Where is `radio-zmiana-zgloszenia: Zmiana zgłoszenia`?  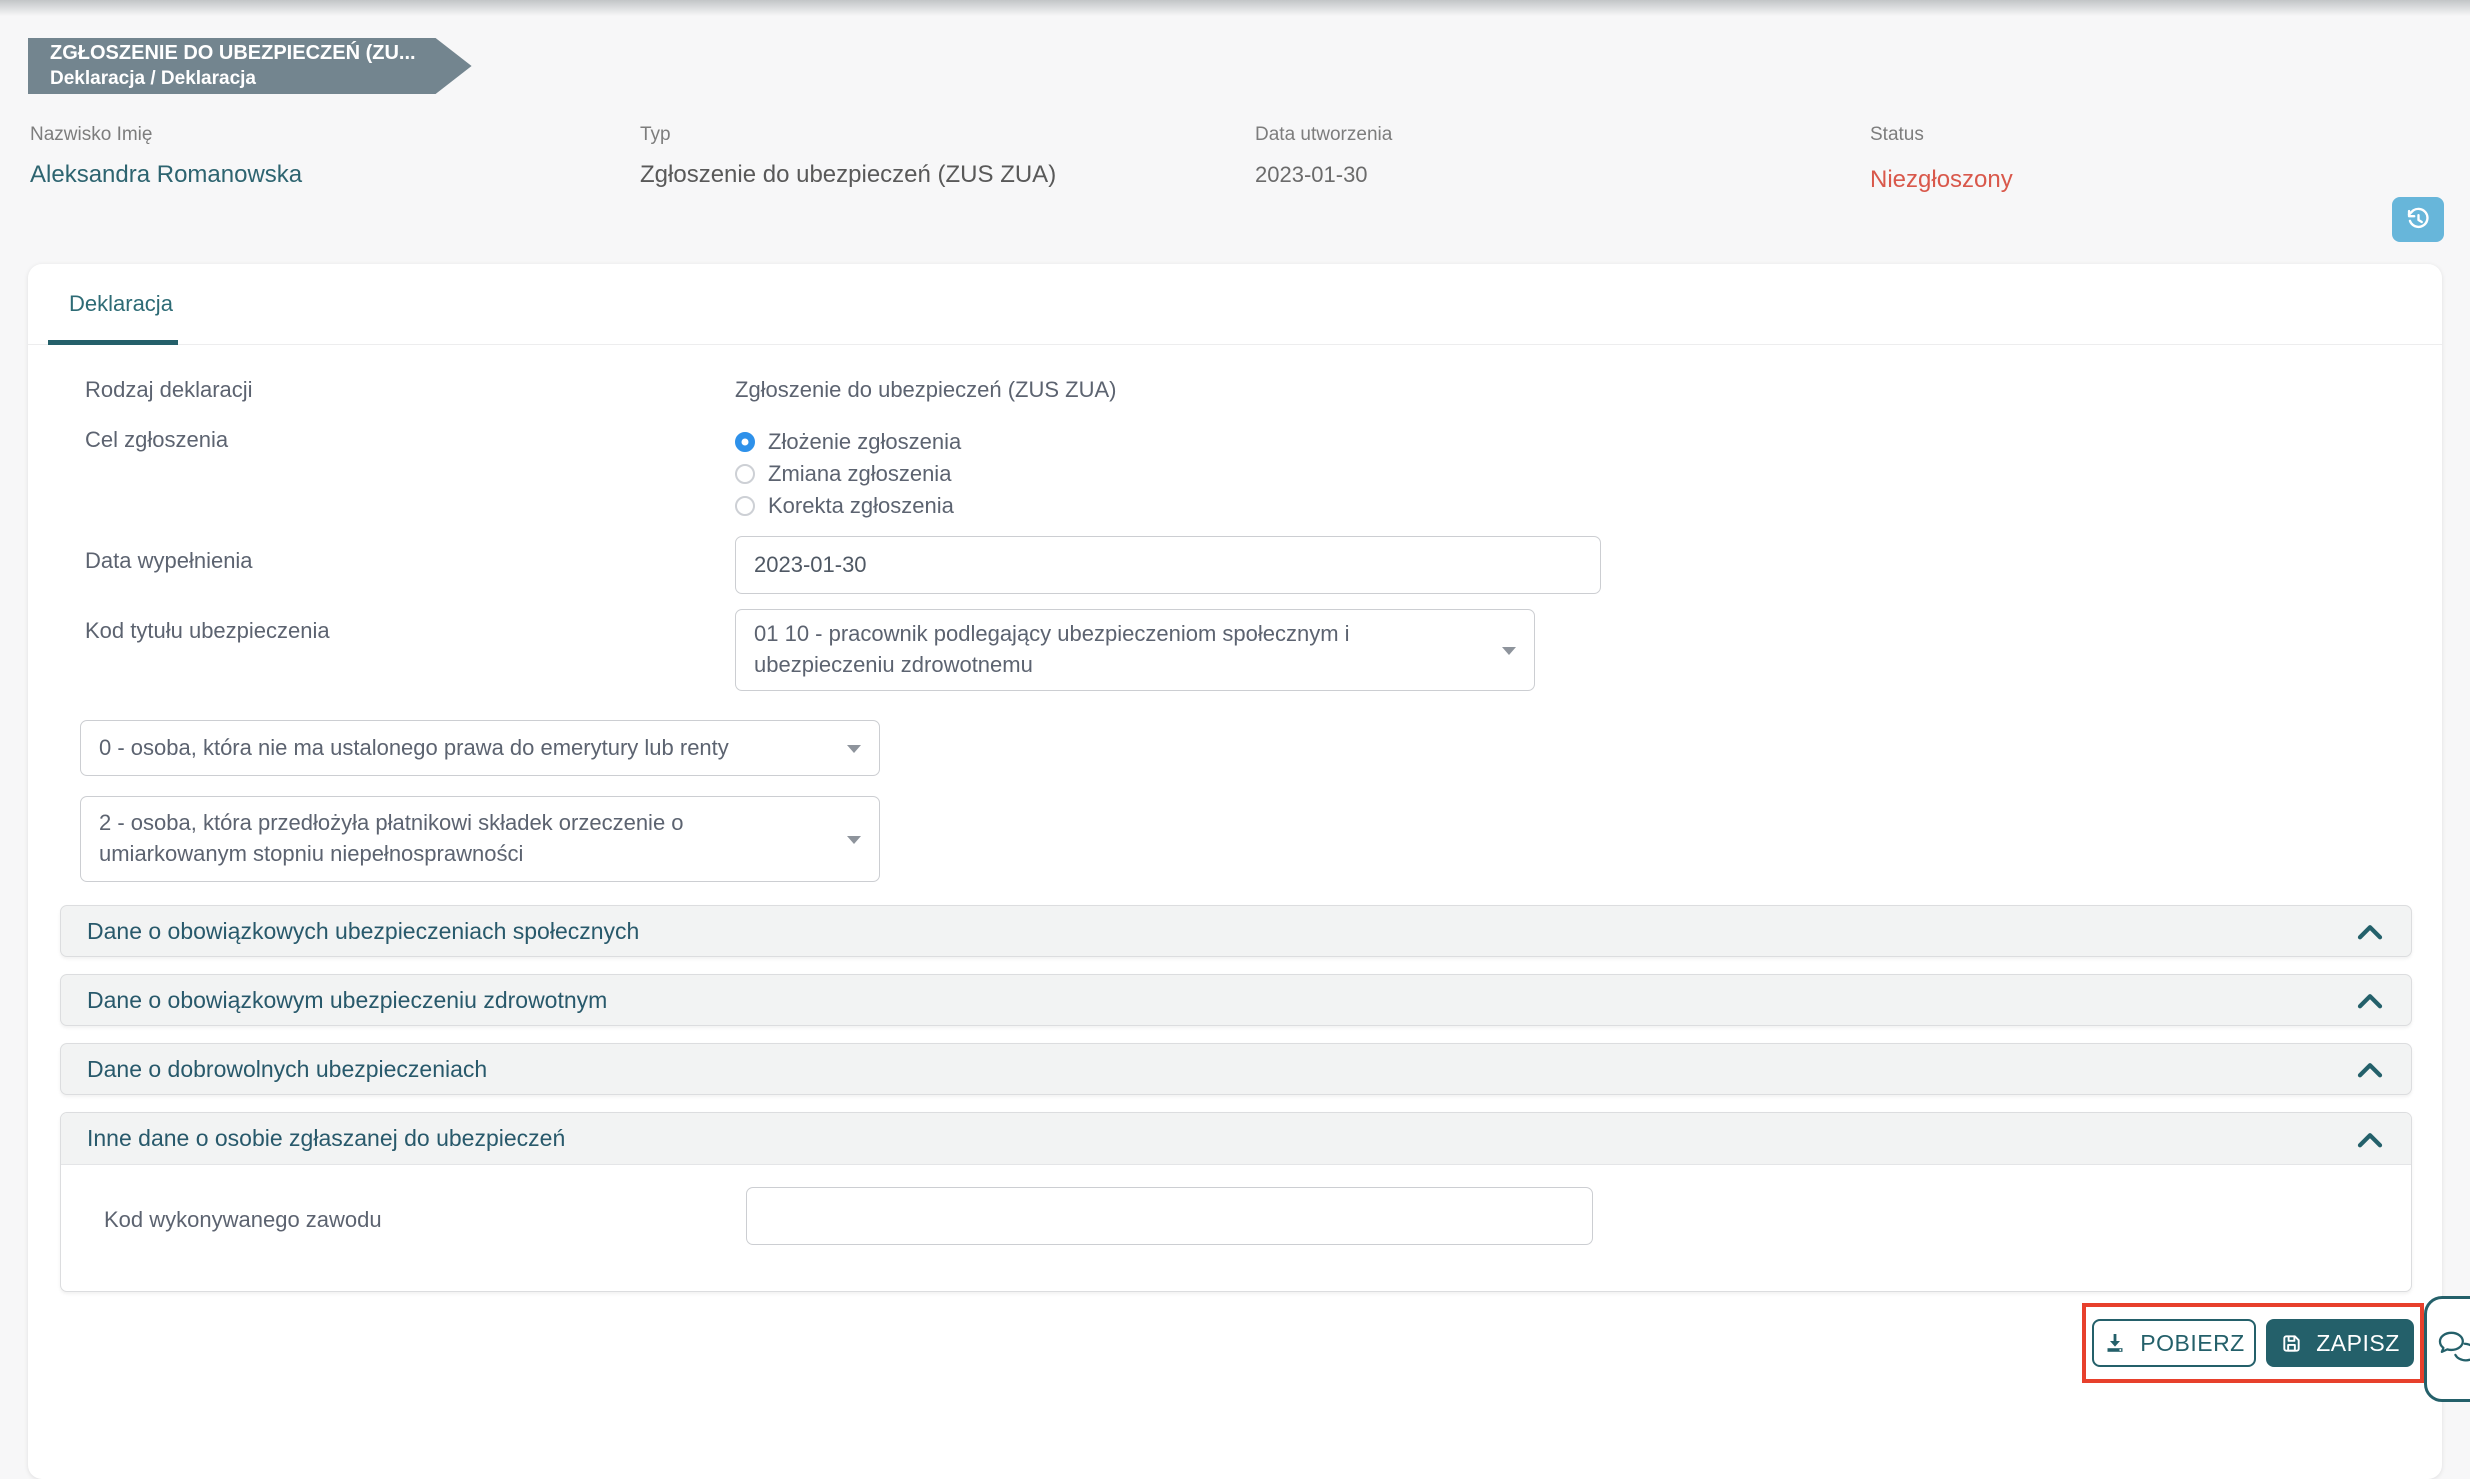
radio-zmiana-zgloszenia: Zmiana zgłoszenia is located at coordinates (843, 474).